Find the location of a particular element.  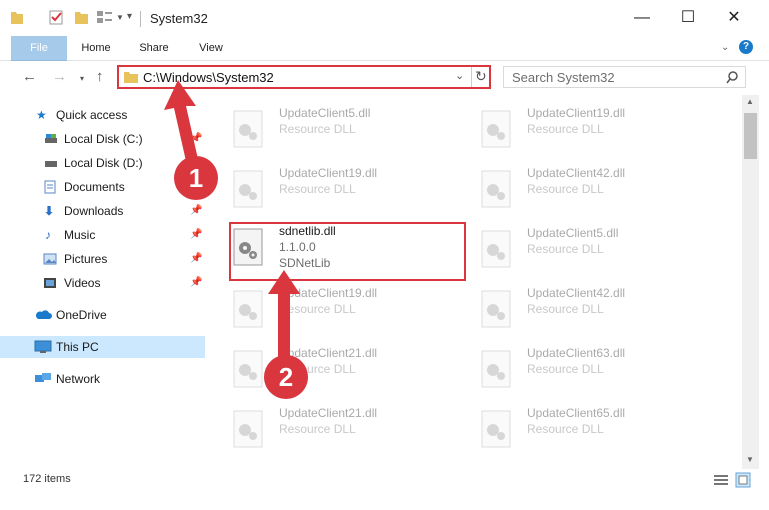

sidebar-item-onedrive: OneDrive is located at coordinates (102, 315).